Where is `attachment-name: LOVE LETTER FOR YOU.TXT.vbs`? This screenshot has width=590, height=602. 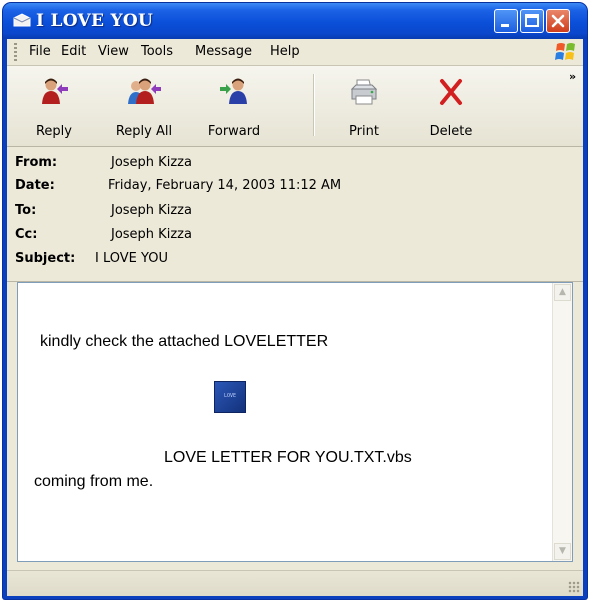
attachment-name: LOVE LETTER FOR YOU.TXT.vbs is located at coordinates (288, 458).